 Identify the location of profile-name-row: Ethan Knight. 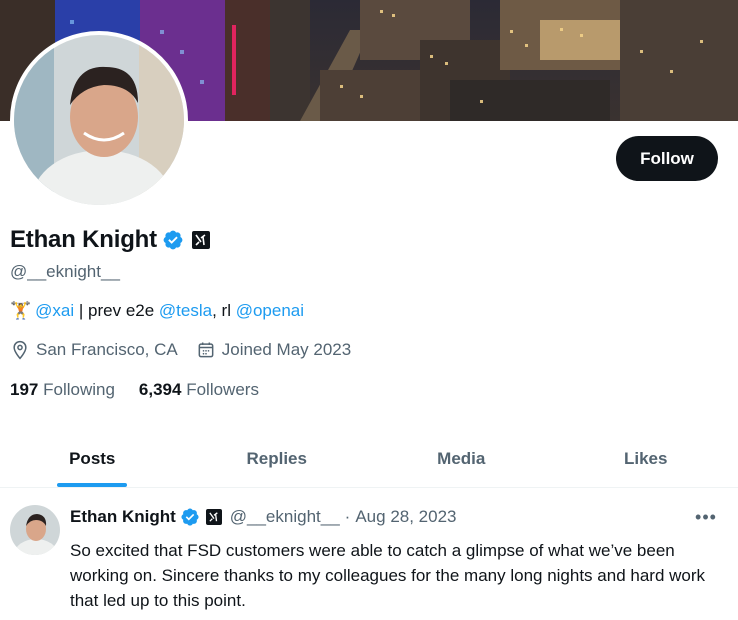
(110, 240).